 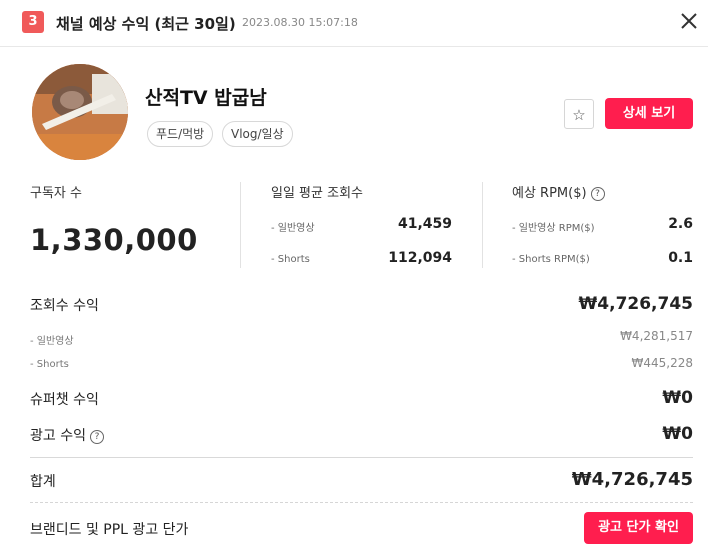 I want to click on branded-divider, so click(x=361, y=502).